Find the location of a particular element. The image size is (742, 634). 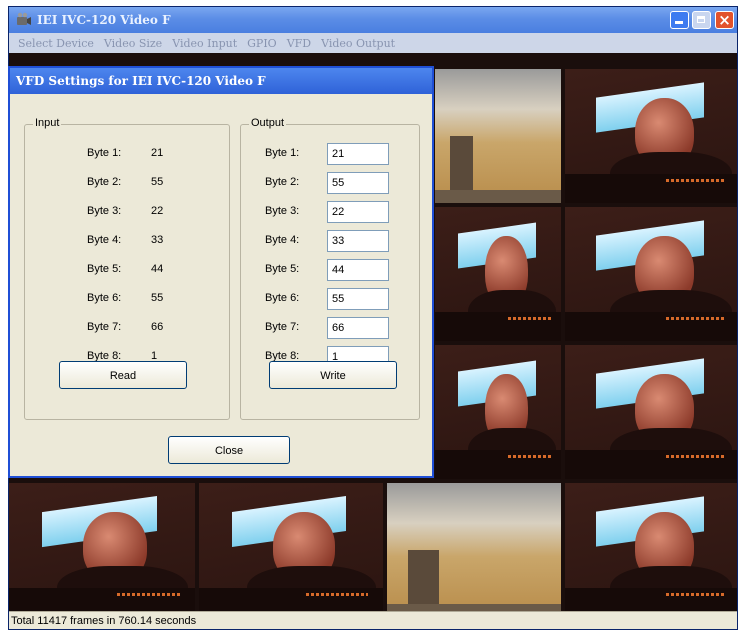

output-byte-1-field is located at coordinates (358, 154).